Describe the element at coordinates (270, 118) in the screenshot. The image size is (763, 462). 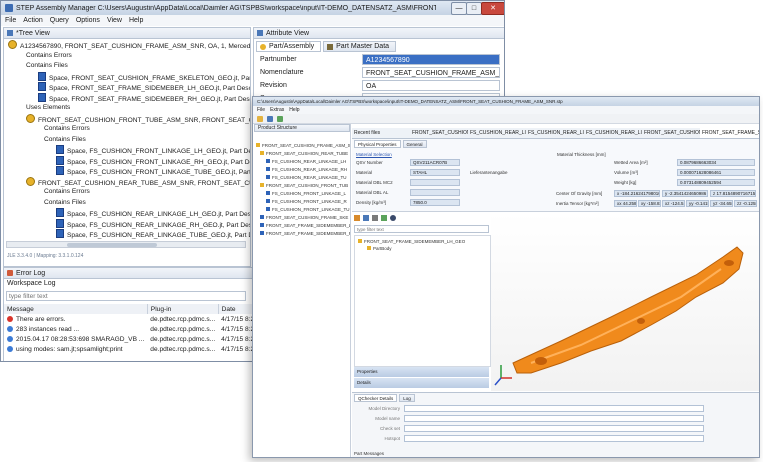
I see `save-icon` at that location.